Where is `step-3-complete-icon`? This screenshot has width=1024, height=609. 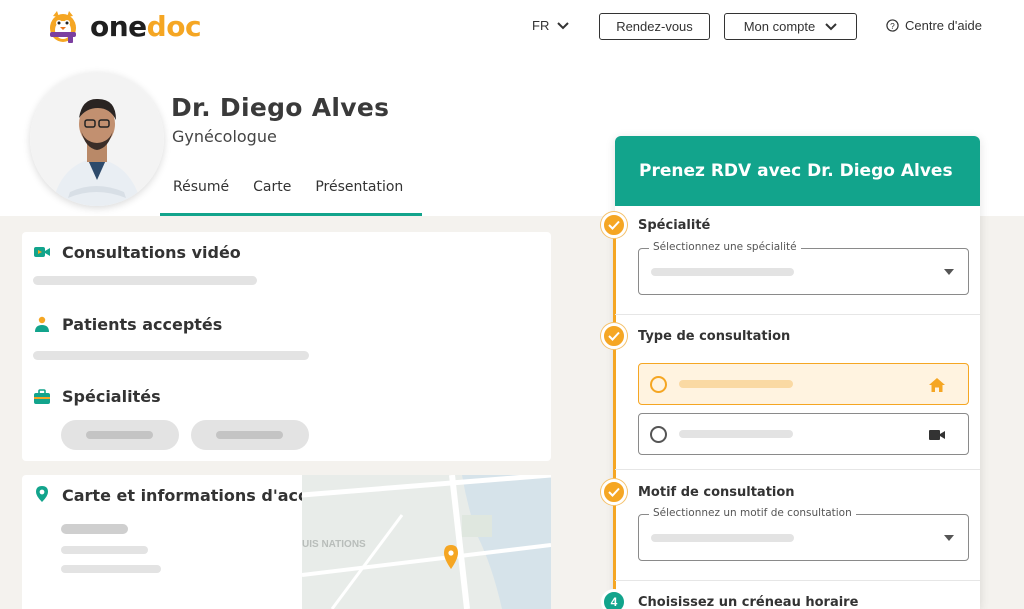 step-3-complete-icon is located at coordinates (614, 492).